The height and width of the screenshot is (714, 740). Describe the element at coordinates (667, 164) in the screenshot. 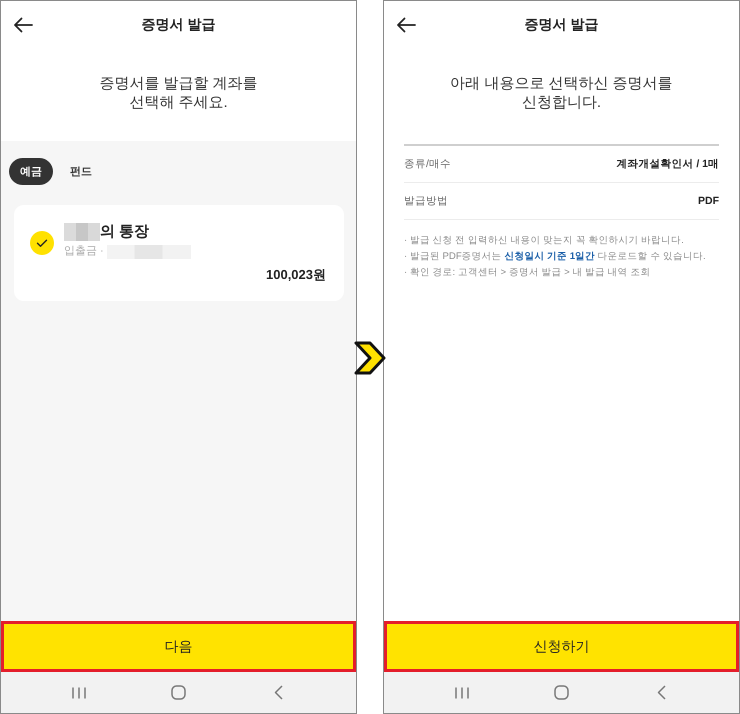

I see `detail-value: 계좌개설확인서 / 1매` at that location.